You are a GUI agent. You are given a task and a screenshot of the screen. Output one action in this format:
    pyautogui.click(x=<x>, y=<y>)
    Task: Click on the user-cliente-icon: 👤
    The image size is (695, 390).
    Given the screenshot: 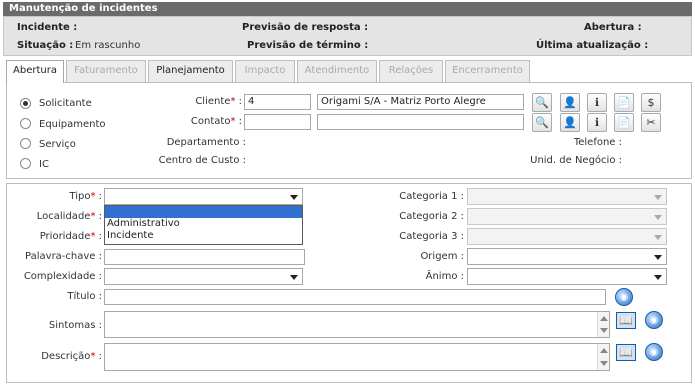 What is the action you would take?
    pyautogui.click(x=570, y=102)
    